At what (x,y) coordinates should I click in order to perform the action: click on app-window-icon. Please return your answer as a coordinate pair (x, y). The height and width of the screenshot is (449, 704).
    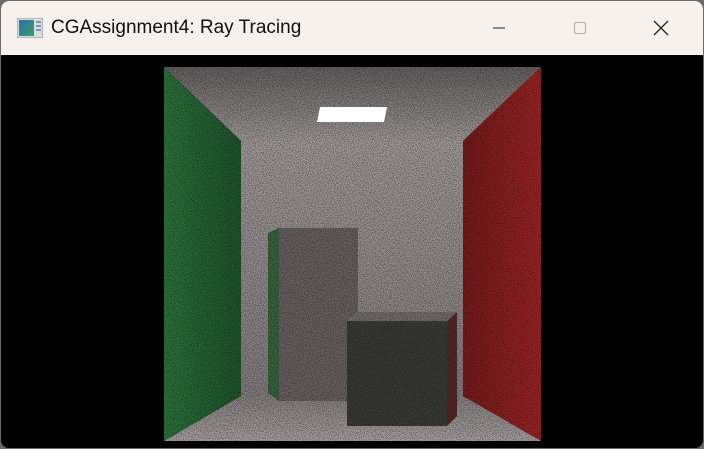
    Looking at the image, I should click on (30, 28).